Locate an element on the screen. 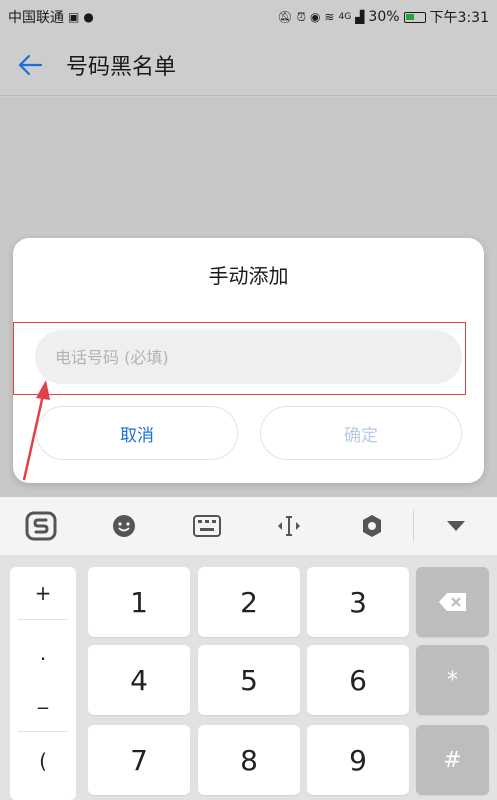  key-9: 9 is located at coordinates (358, 760).